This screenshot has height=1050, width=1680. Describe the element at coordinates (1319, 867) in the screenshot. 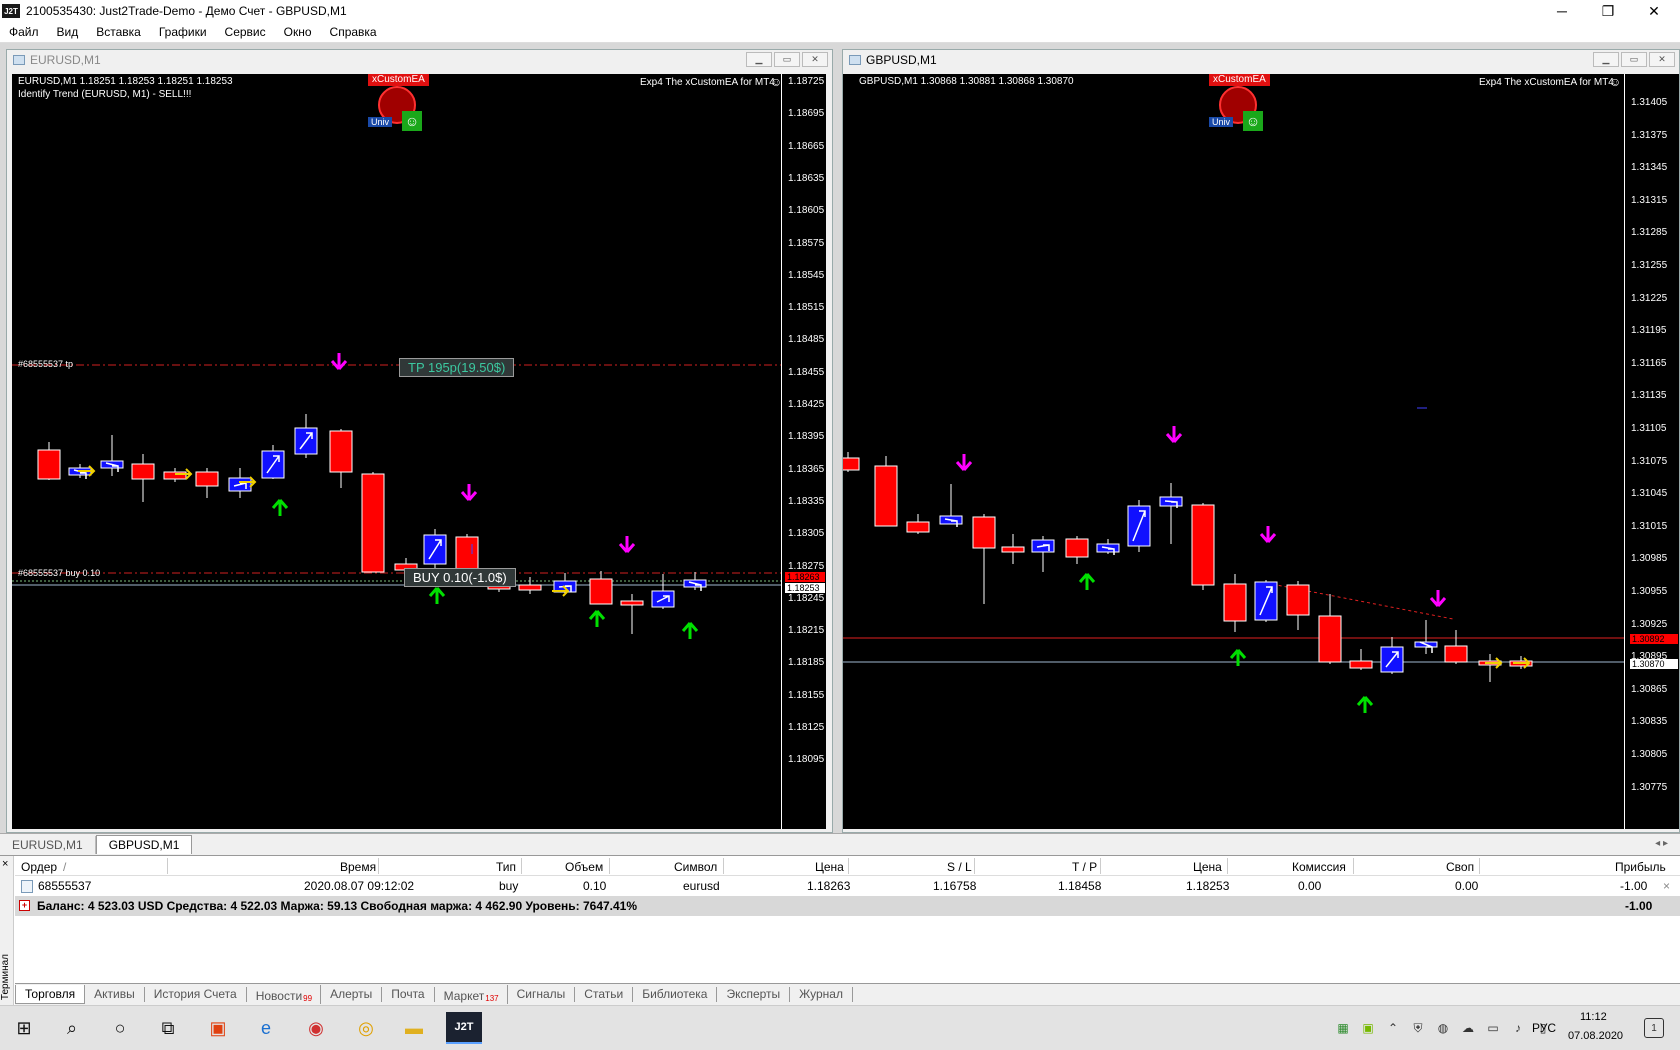

I see `col-commission: Комиссия` at that location.